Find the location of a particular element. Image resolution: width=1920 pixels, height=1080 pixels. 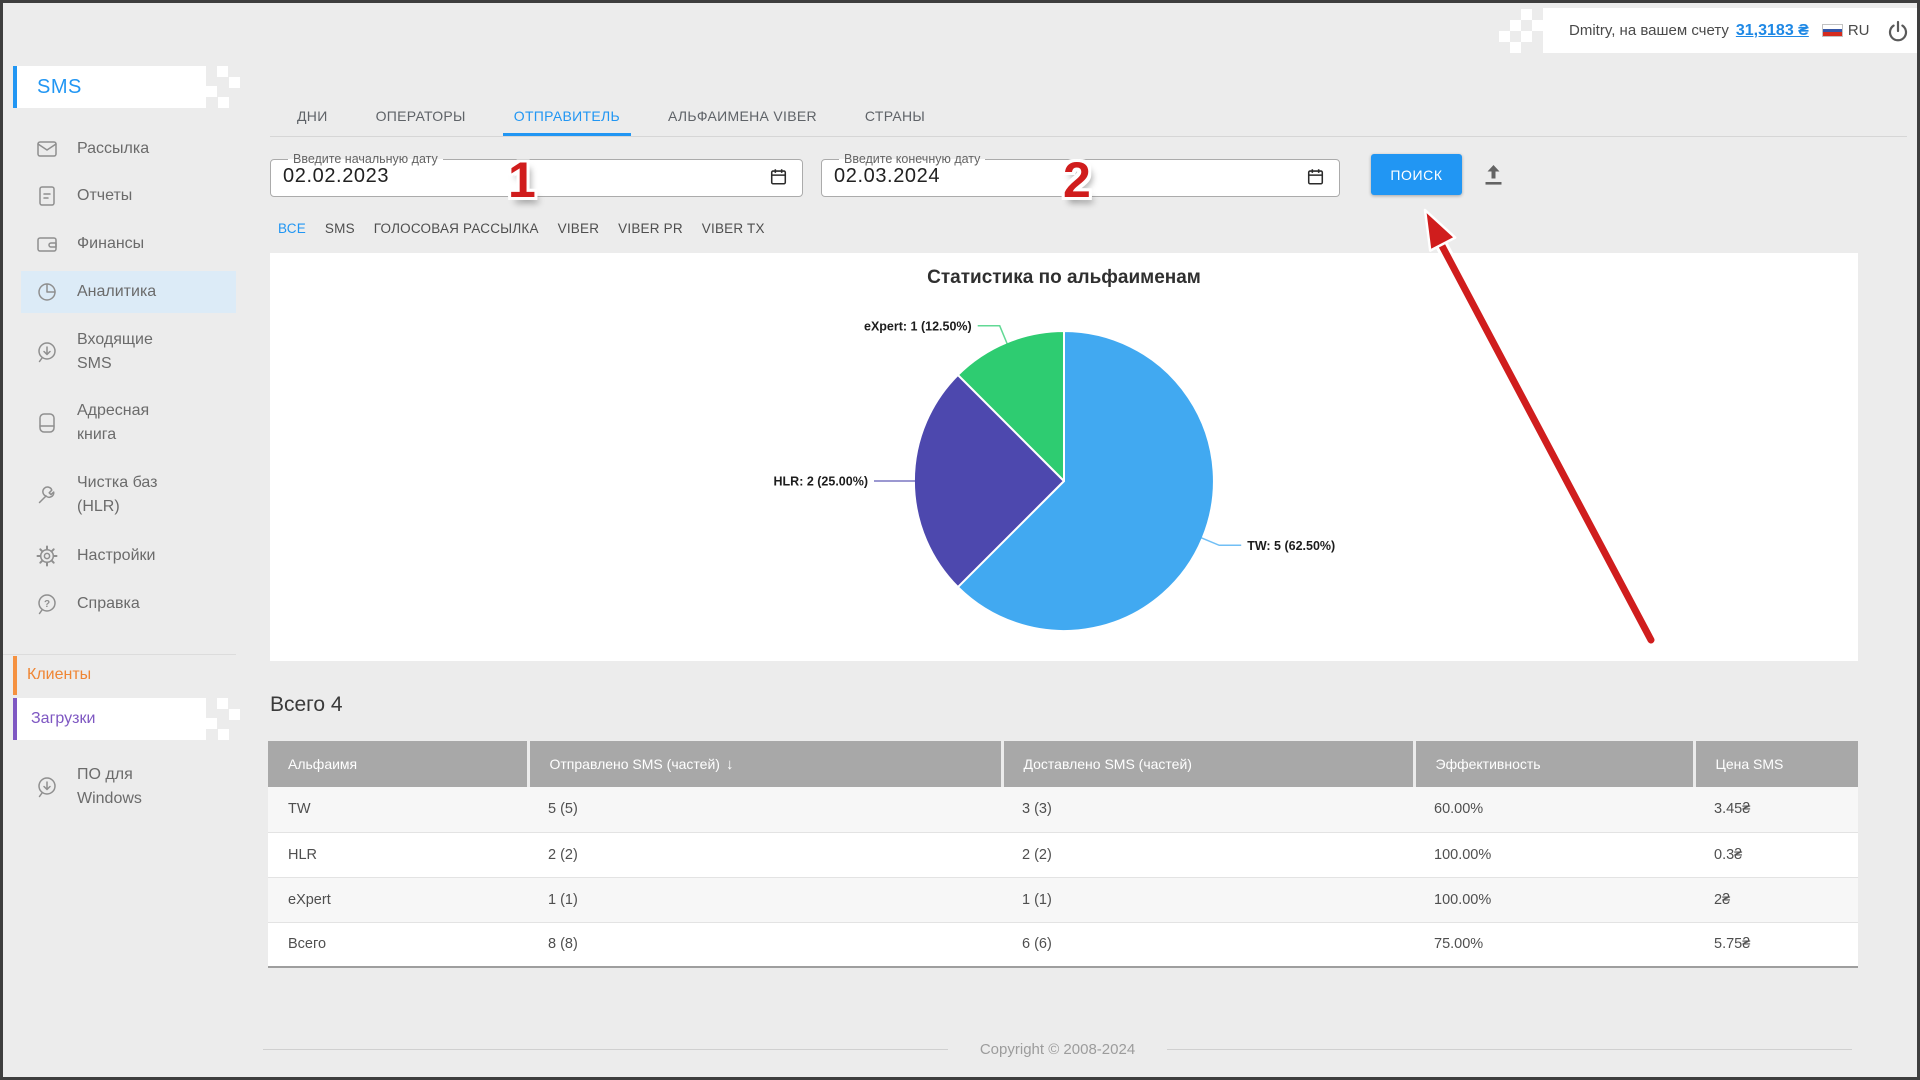

report-icon is located at coordinates (47, 196).